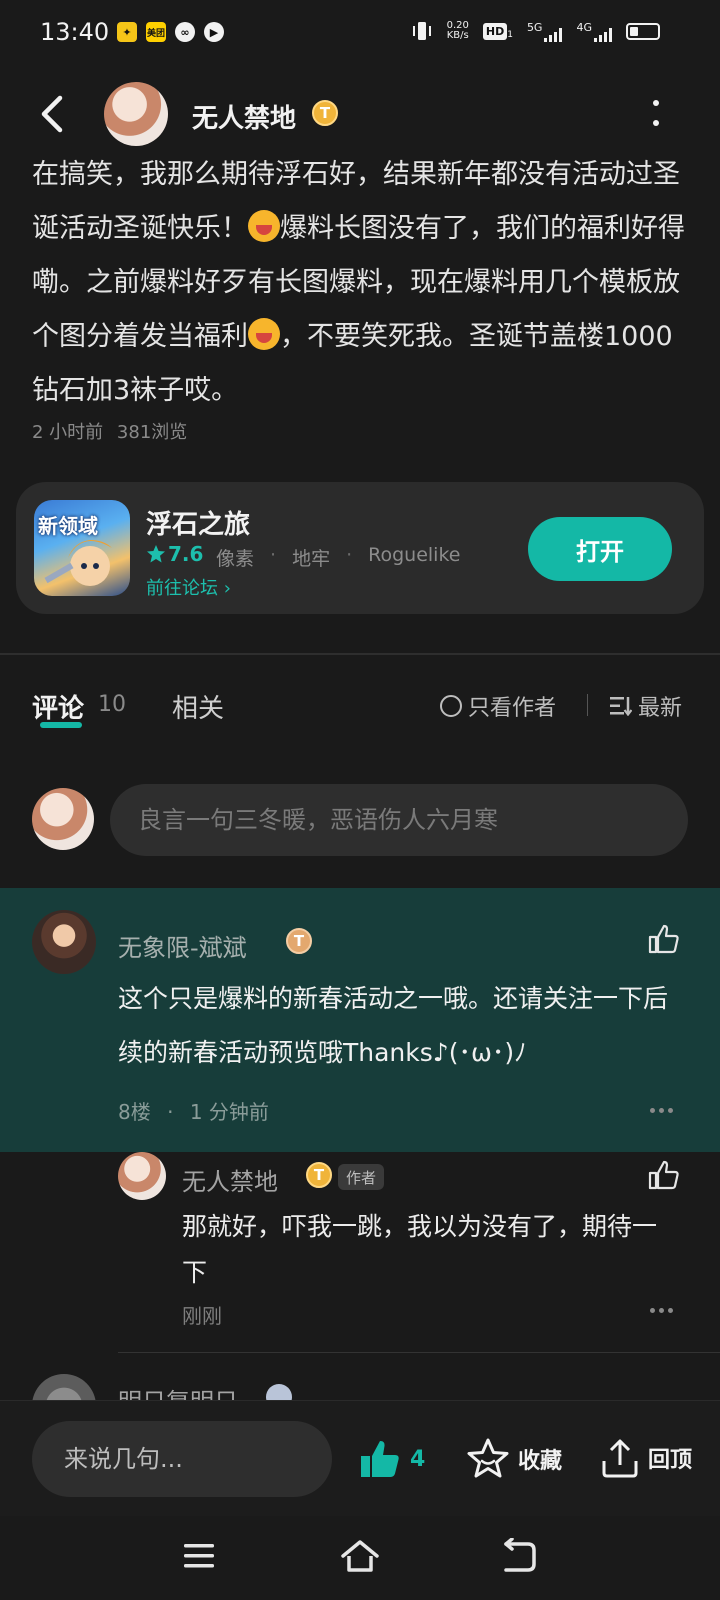  Describe the element at coordinates (520, 1556) in the screenshot. I see `back-icon` at that location.